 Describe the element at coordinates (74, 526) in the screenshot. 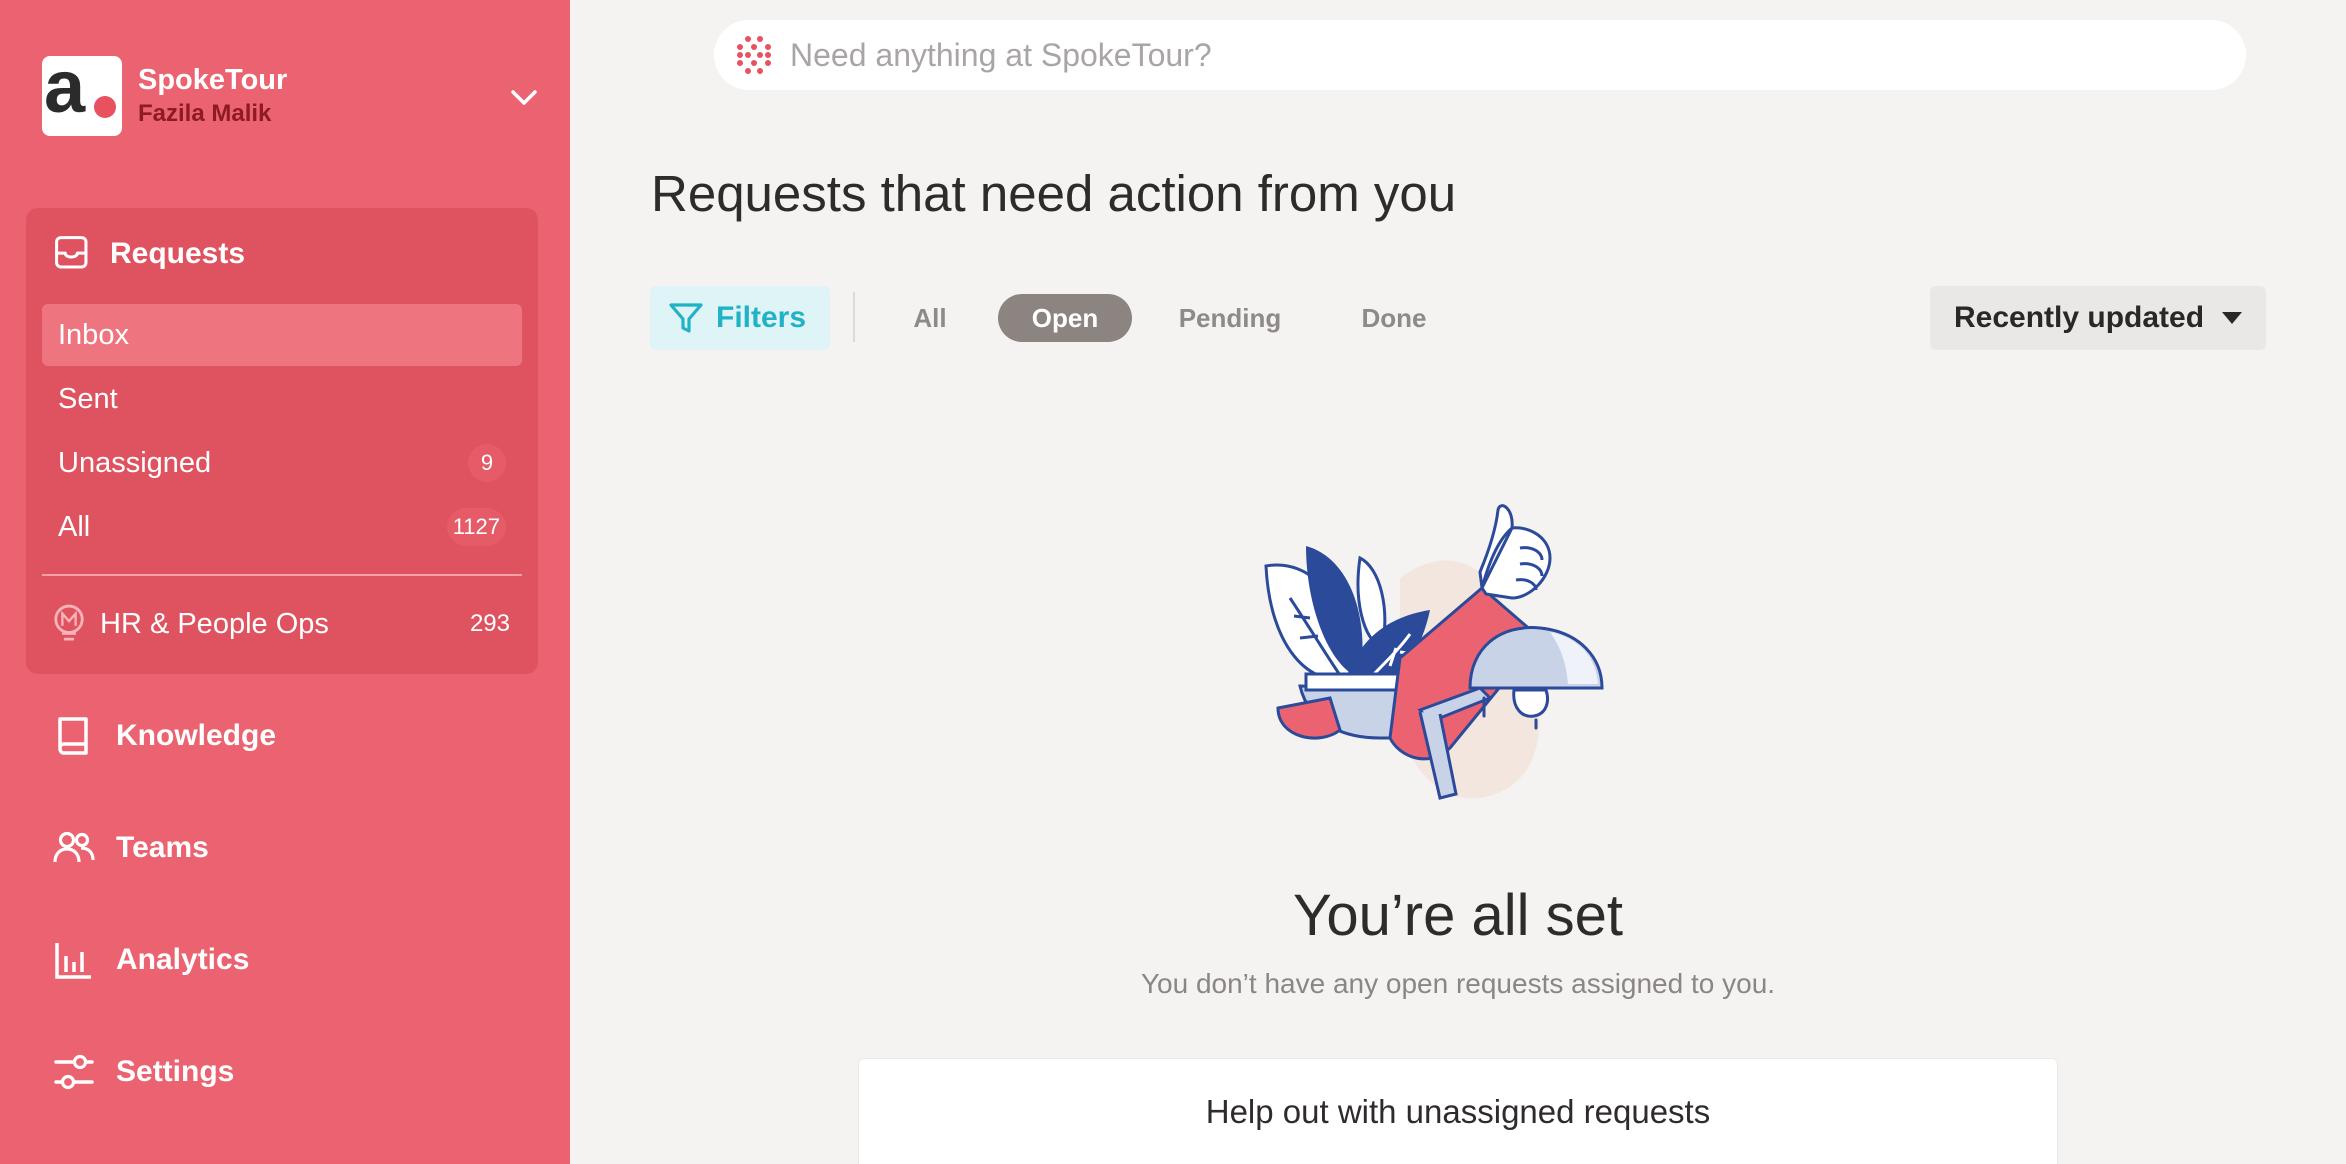

I see `sidebar-item-label: All` at that location.